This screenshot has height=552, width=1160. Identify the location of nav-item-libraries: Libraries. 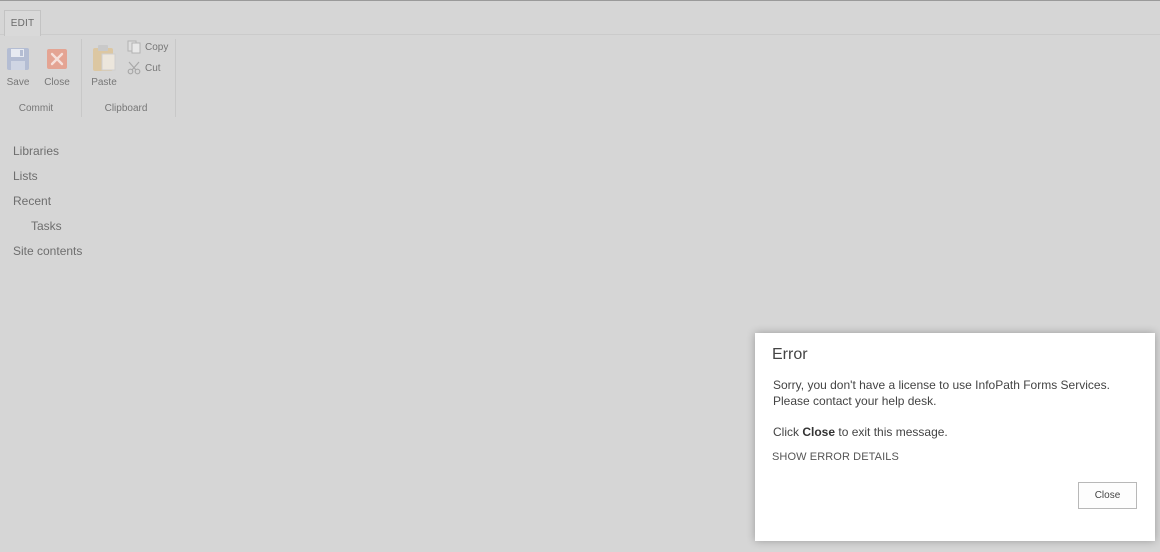
(113, 150).